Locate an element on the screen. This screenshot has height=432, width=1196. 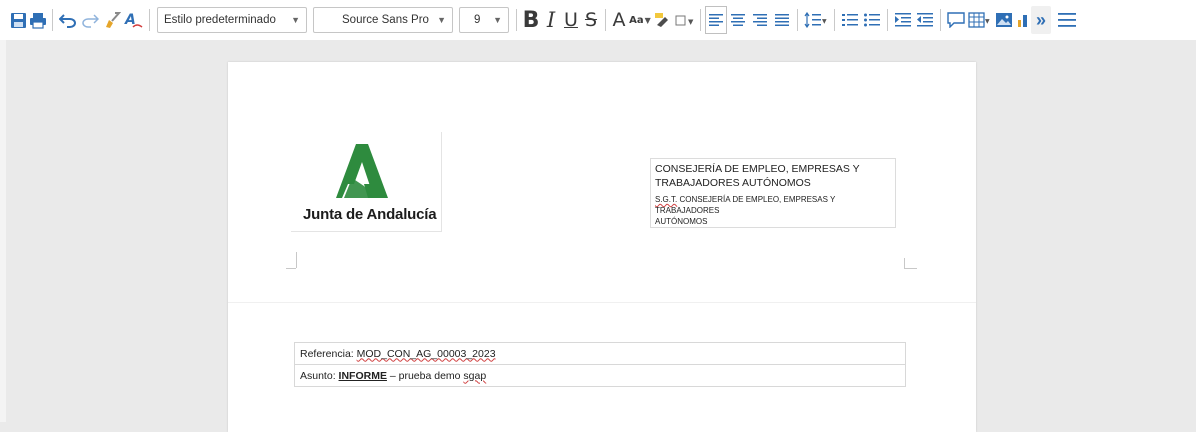
line-spacing-icon: ▼ is located at coordinates (816, 20).